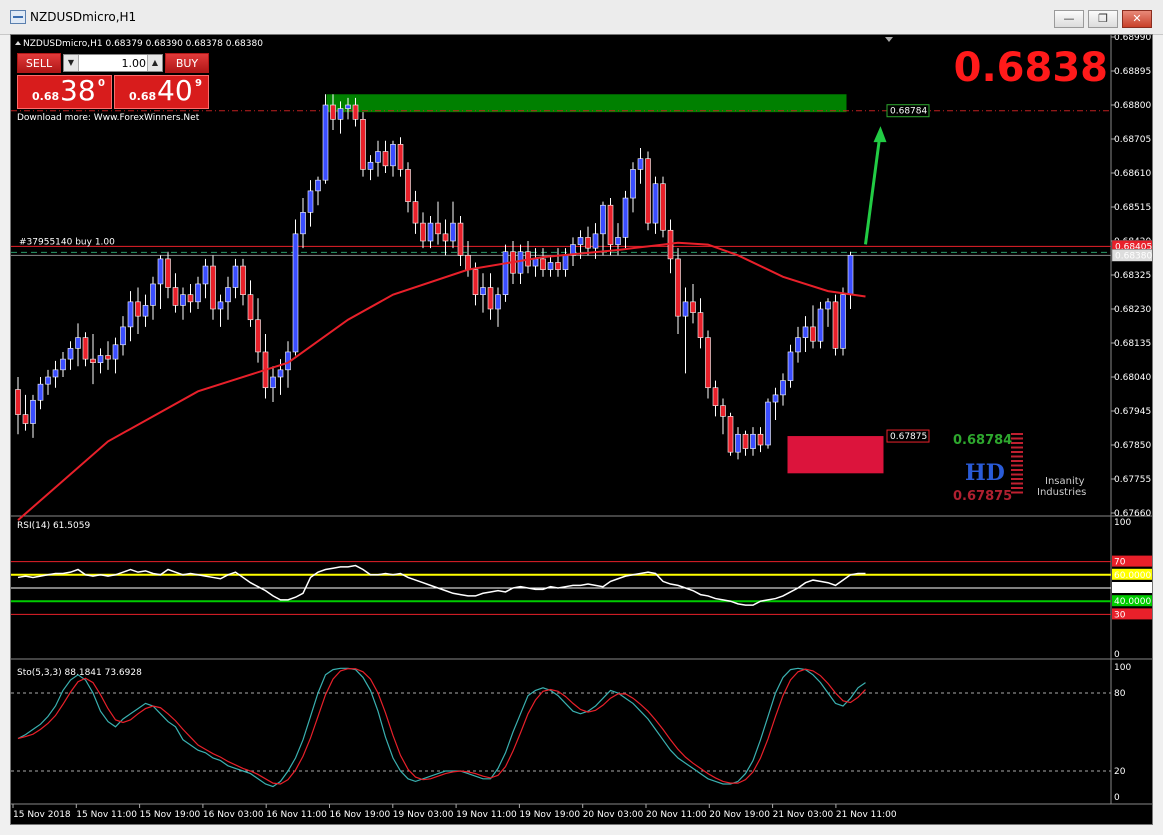 The image size is (1163, 835). What do you see at coordinates (486, 815) in the screenshot?
I see `time-axis-label: 19 Nov 11:00` at bounding box center [486, 815].